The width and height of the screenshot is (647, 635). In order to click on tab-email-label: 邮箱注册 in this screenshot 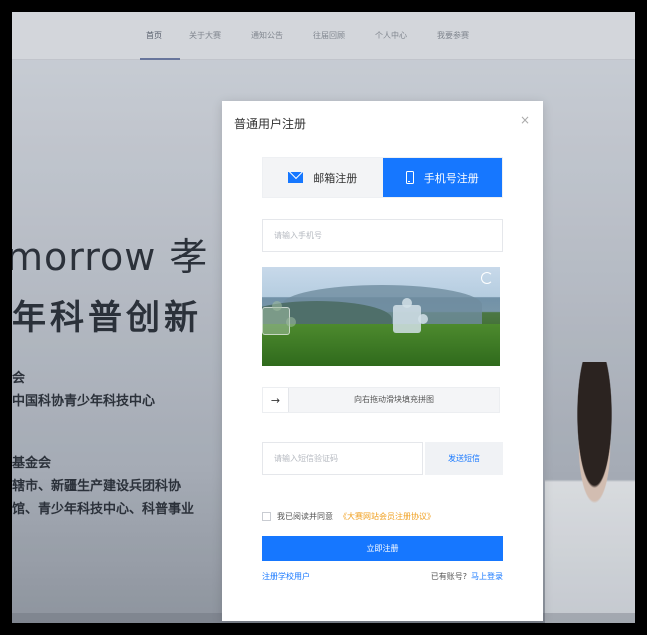, I will do `click(335, 178)`.